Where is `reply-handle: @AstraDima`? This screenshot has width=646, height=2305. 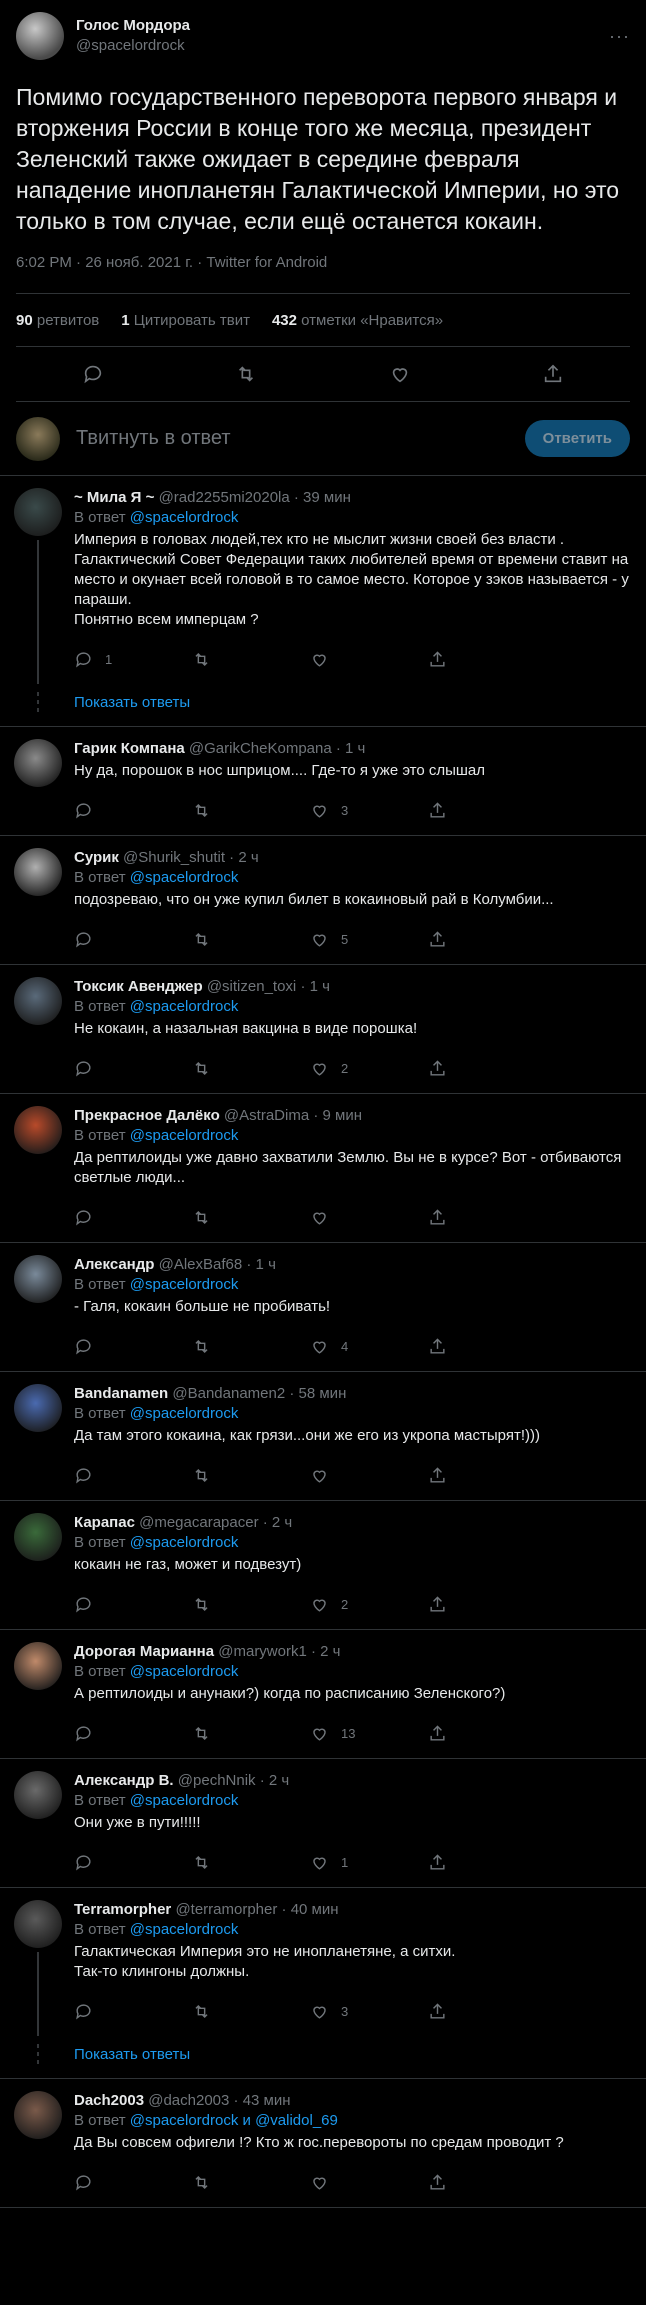
reply-handle: @AstraDima is located at coordinates (266, 1115).